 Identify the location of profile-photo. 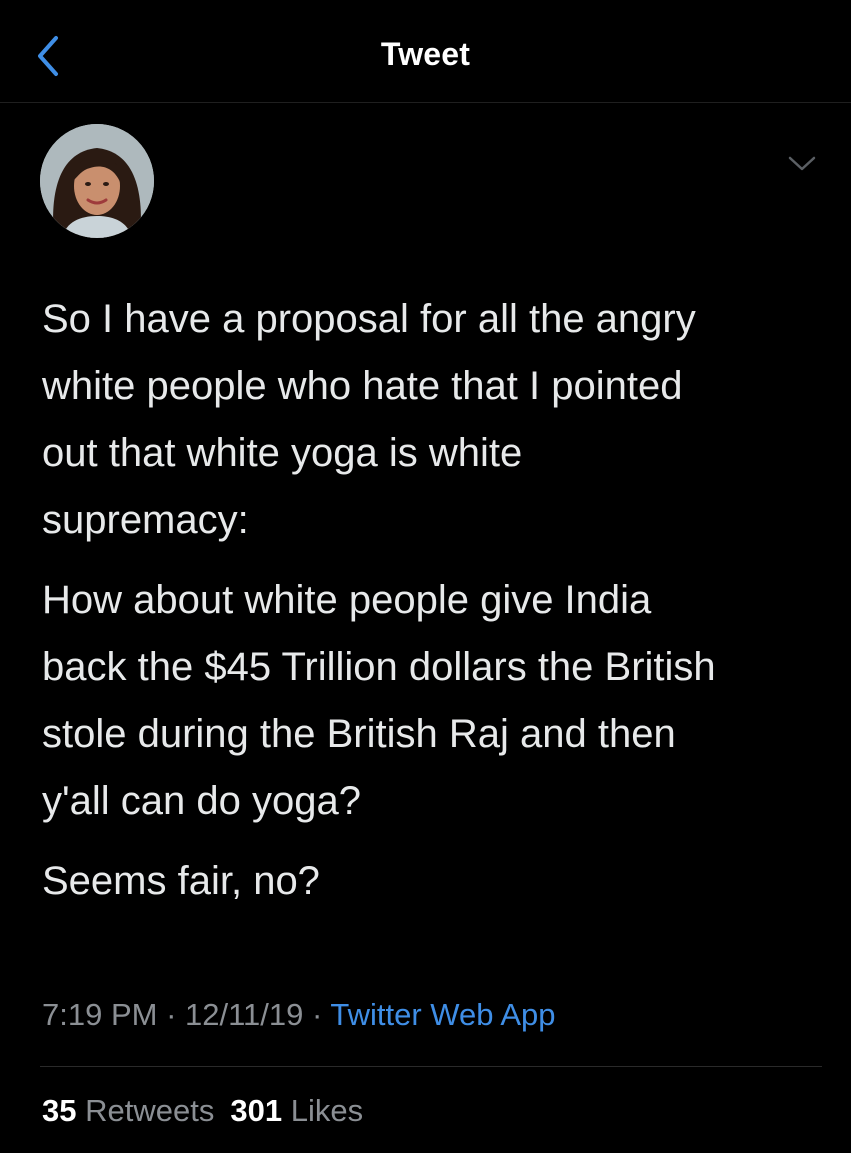
(97, 181).